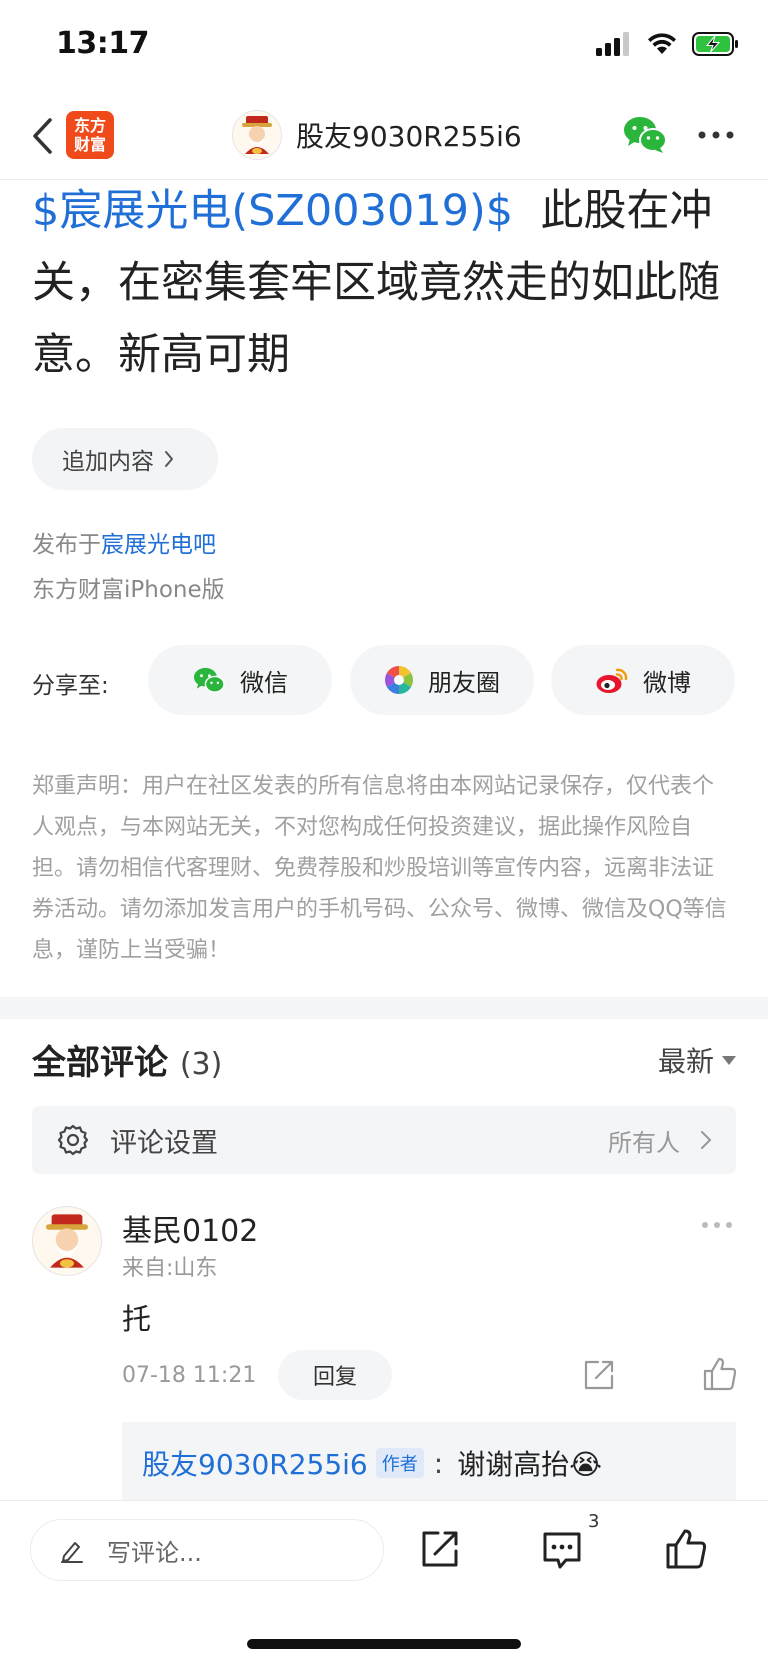 This screenshot has height=1663, width=768. What do you see at coordinates (384, 1008) in the screenshot?
I see `section-divider` at bounding box center [384, 1008].